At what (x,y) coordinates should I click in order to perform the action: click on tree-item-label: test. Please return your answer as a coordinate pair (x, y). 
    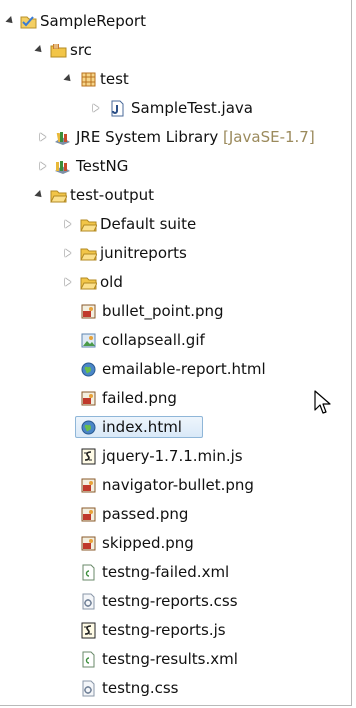
    Looking at the image, I should click on (114, 79).